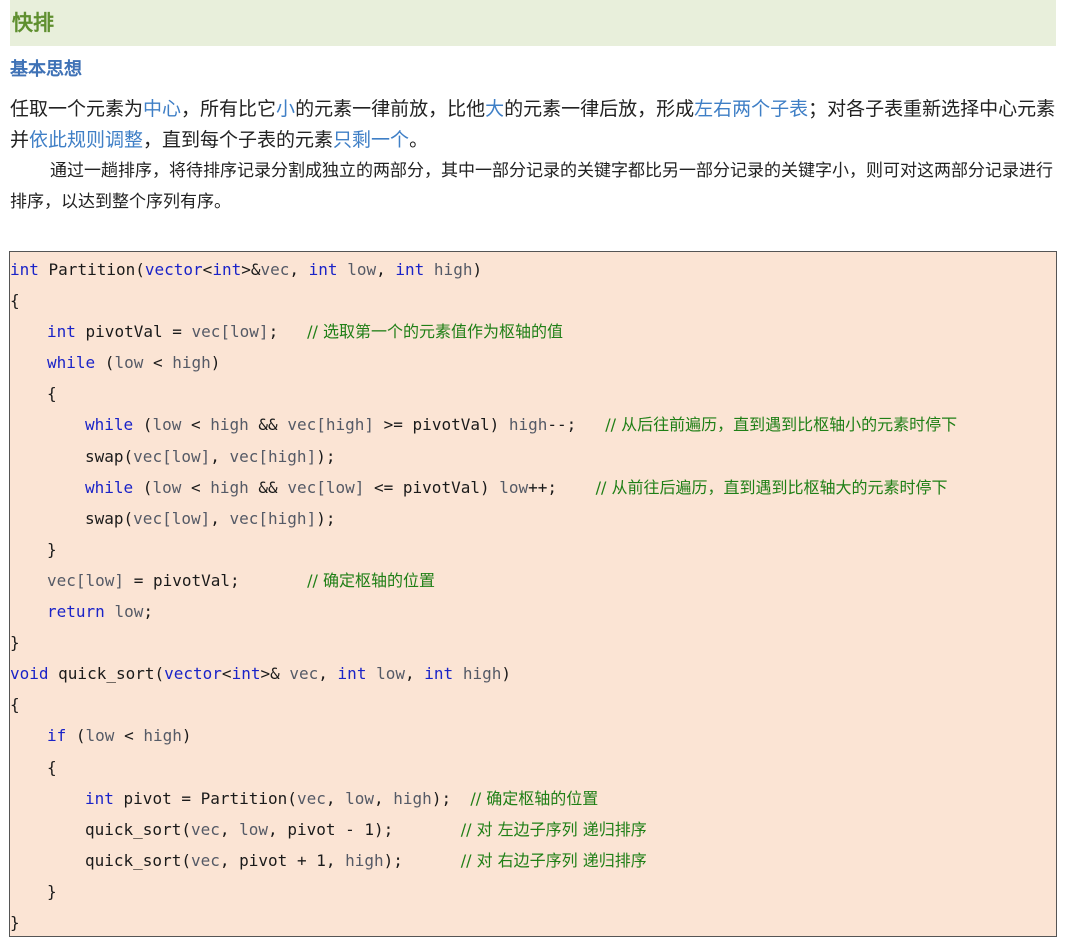  Describe the element at coordinates (751, 109) in the screenshot. I see `p1-highlight: 左右两个子表` at that location.